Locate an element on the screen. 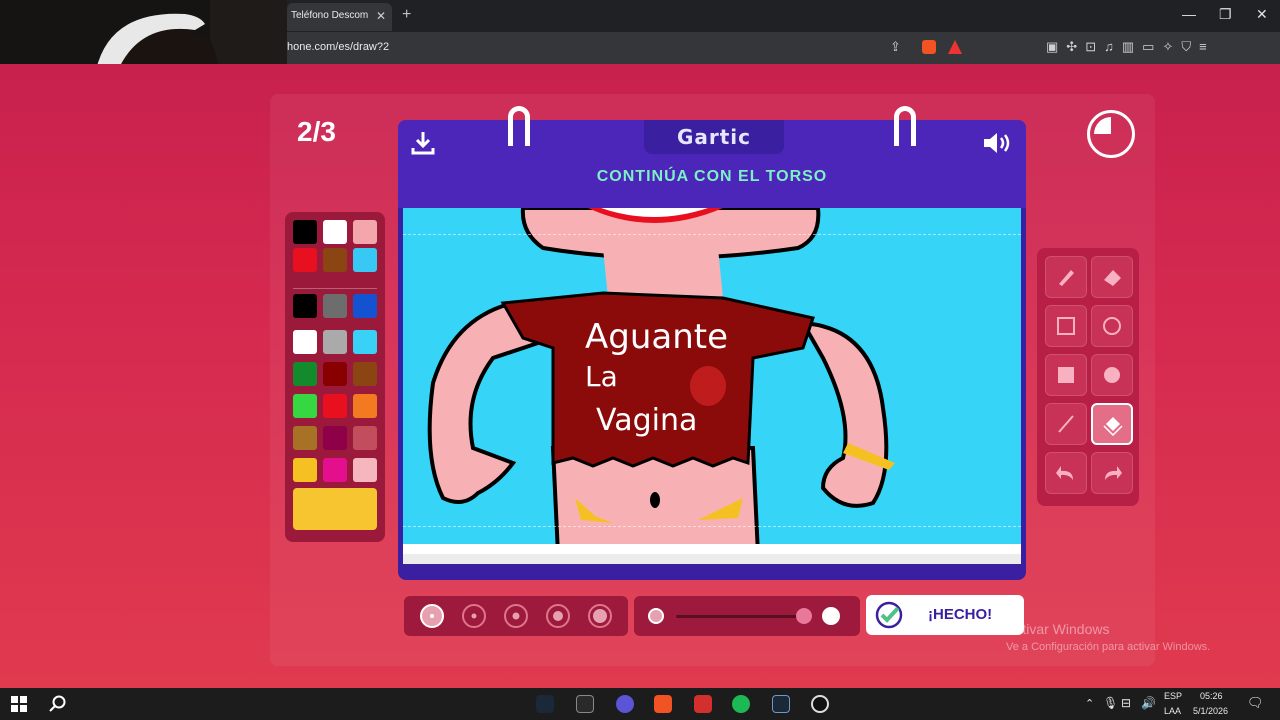 The height and width of the screenshot is (720, 1280). drawing-prompt: CONTINÚA CON EL TORSO is located at coordinates (712, 176).